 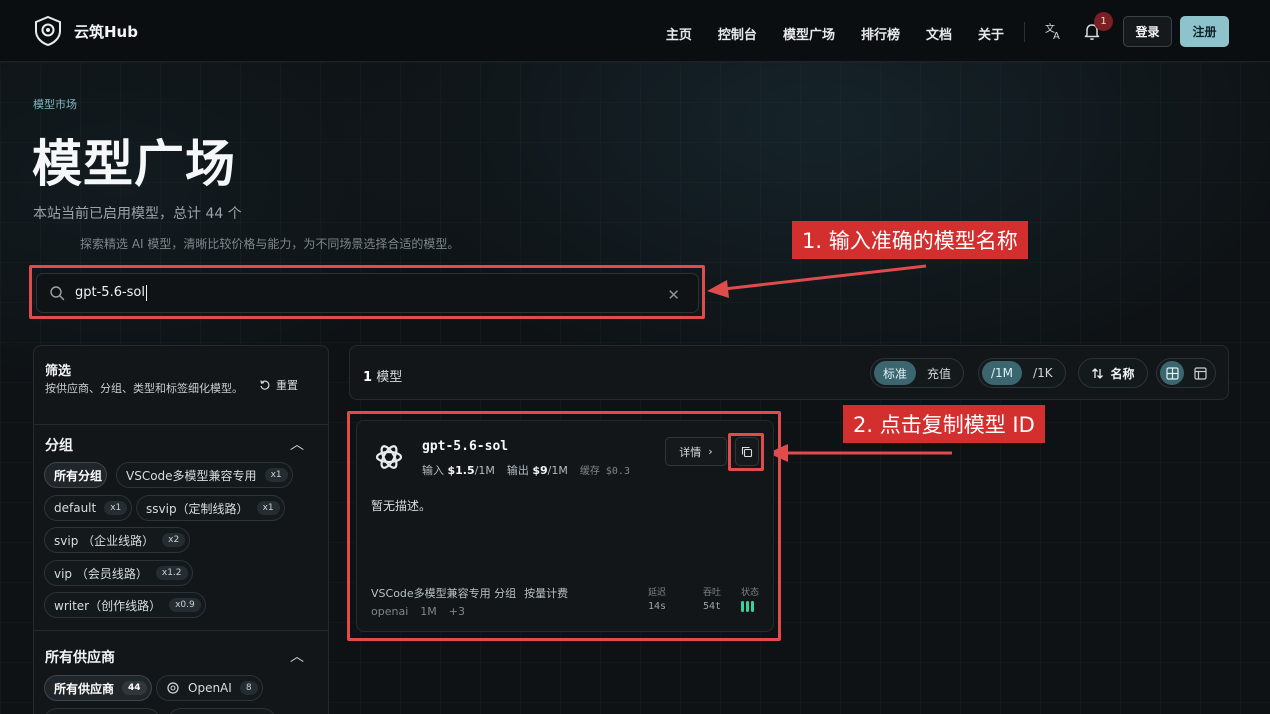 What do you see at coordinates (137, 214) in the screenshot?
I see `page-subtitle: 本站当前已启用模型，总计 44 个` at bounding box center [137, 214].